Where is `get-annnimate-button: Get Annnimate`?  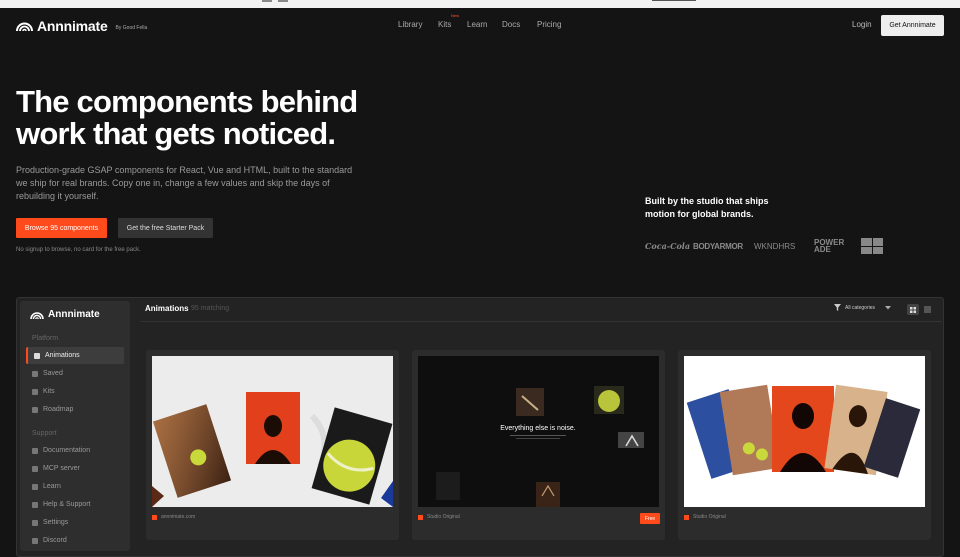
get-annnimate-button: Get Annnimate is located at coordinates (912, 25).